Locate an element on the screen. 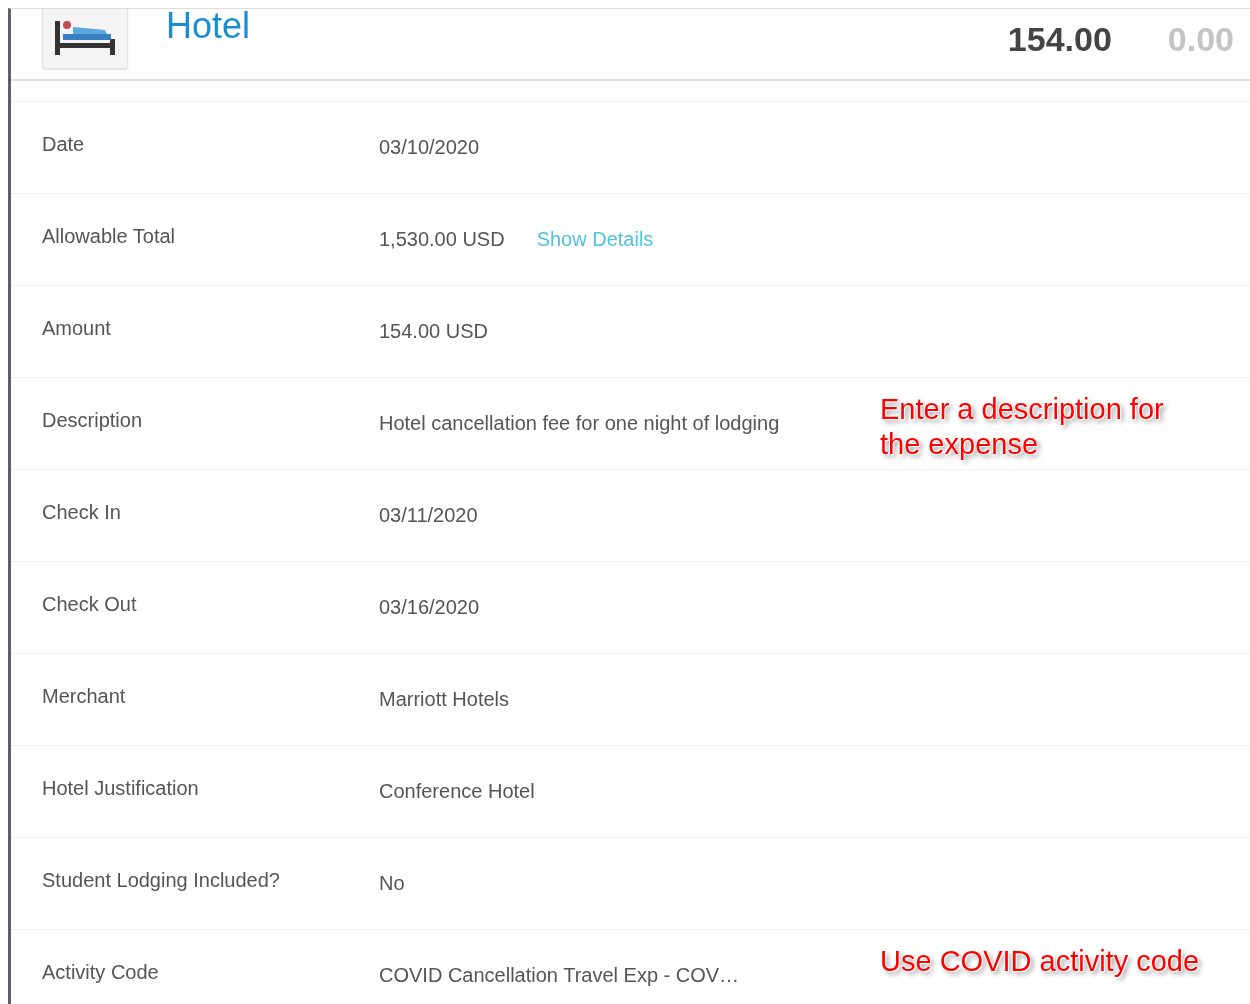 Image resolution: width=1250 pixels, height=1004 pixels. field-label: Activity Code is located at coordinates (100, 972).